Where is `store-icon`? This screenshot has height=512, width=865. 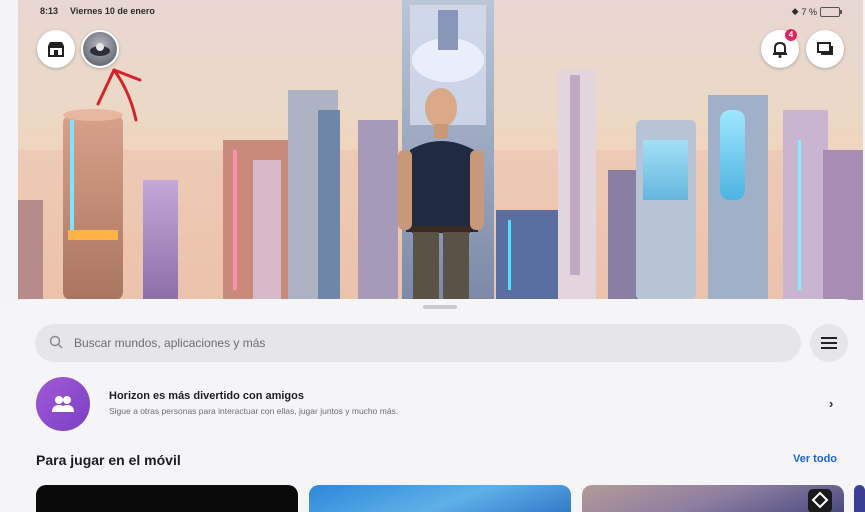 store-icon is located at coordinates (56, 49).